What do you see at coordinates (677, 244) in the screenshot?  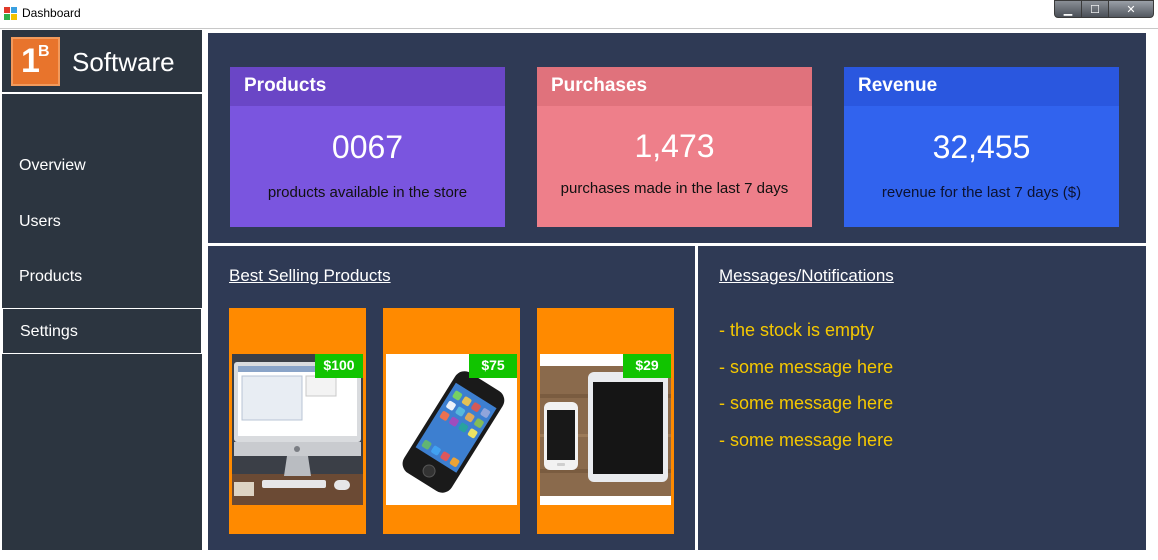 I see `horizontal-divider` at bounding box center [677, 244].